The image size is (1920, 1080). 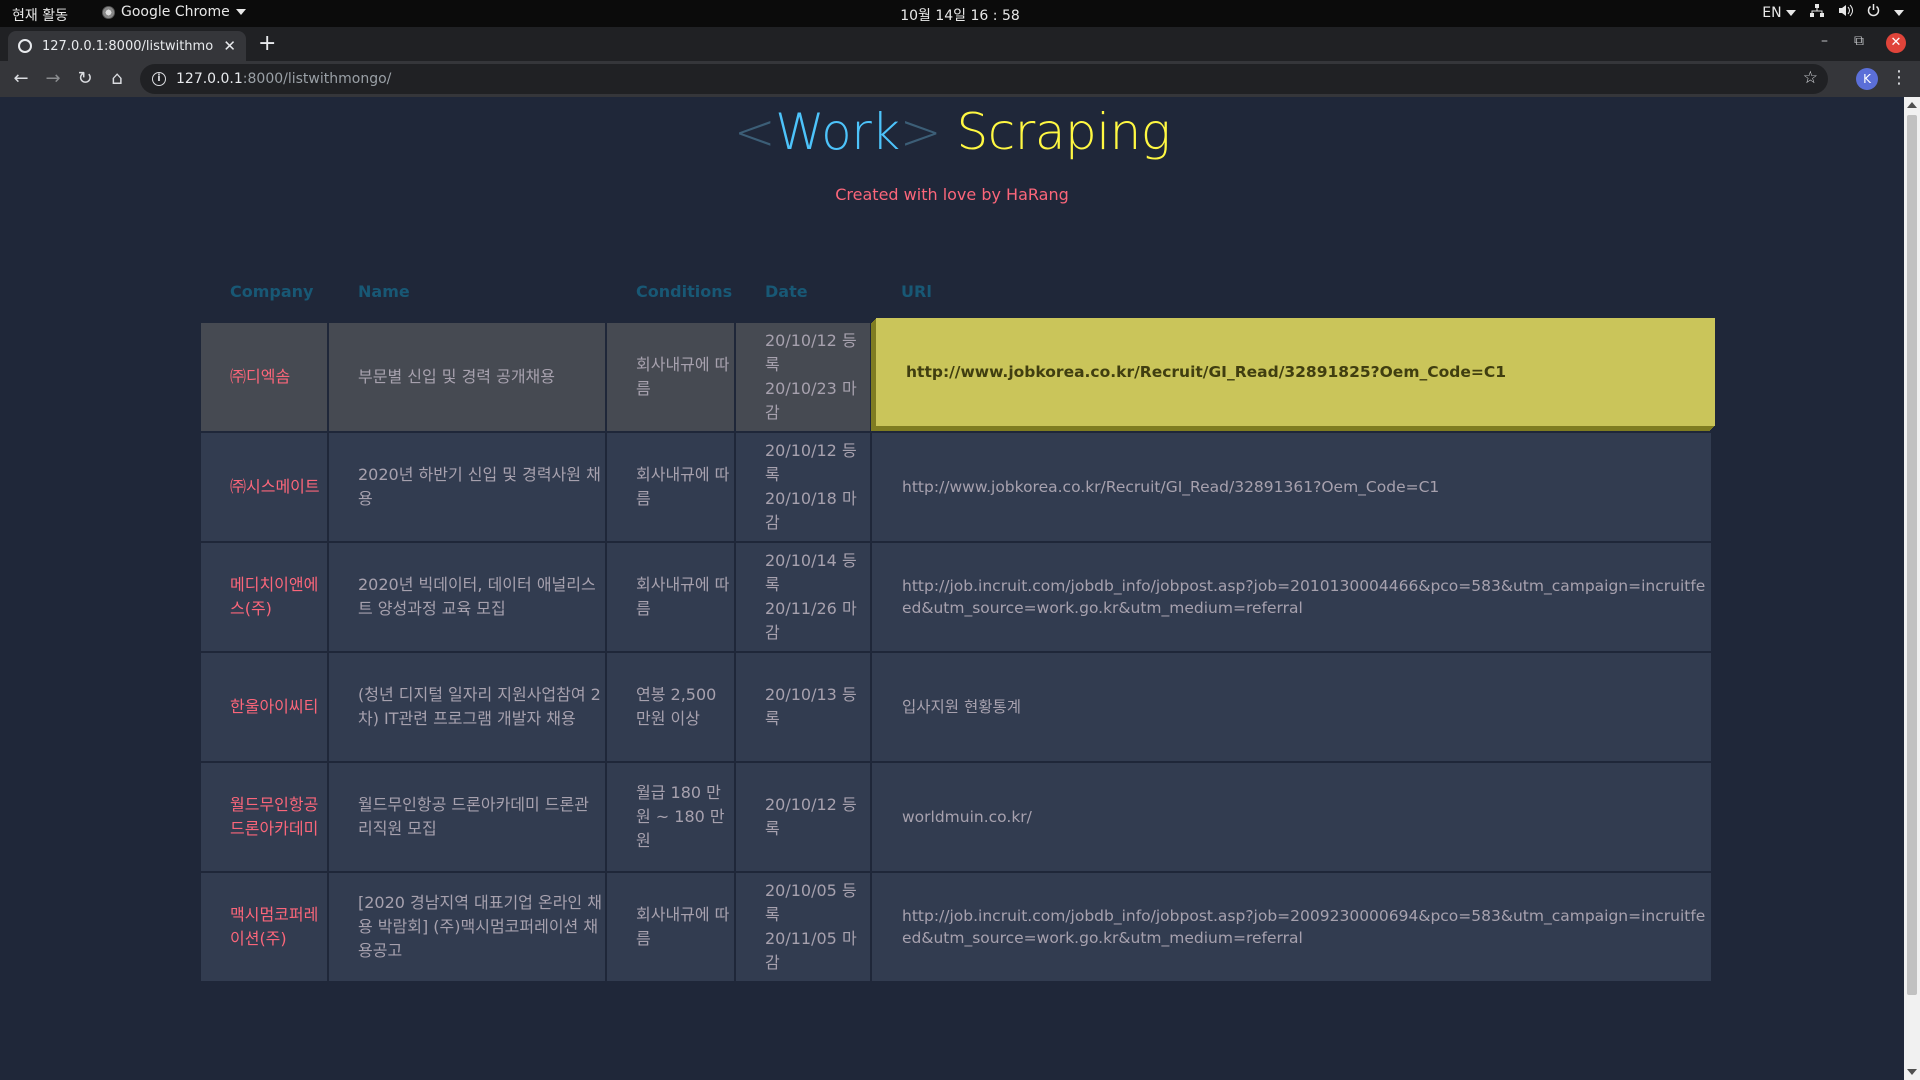 I want to click on date-registered: 20/10/05 등록, so click(x=811, y=902).